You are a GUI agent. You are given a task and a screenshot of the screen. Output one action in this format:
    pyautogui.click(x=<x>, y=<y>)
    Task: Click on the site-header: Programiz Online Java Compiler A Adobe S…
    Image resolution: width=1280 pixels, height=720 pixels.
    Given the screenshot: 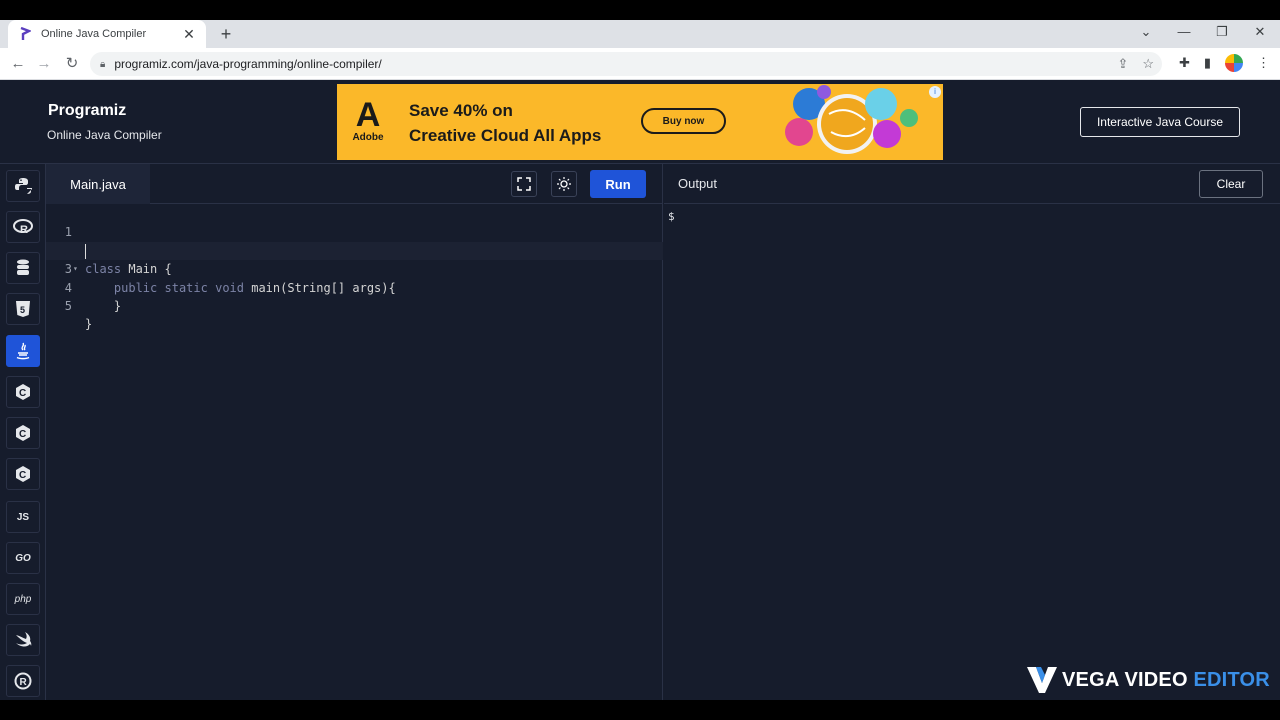 What is the action you would take?
    pyautogui.click(x=640, y=122)
    